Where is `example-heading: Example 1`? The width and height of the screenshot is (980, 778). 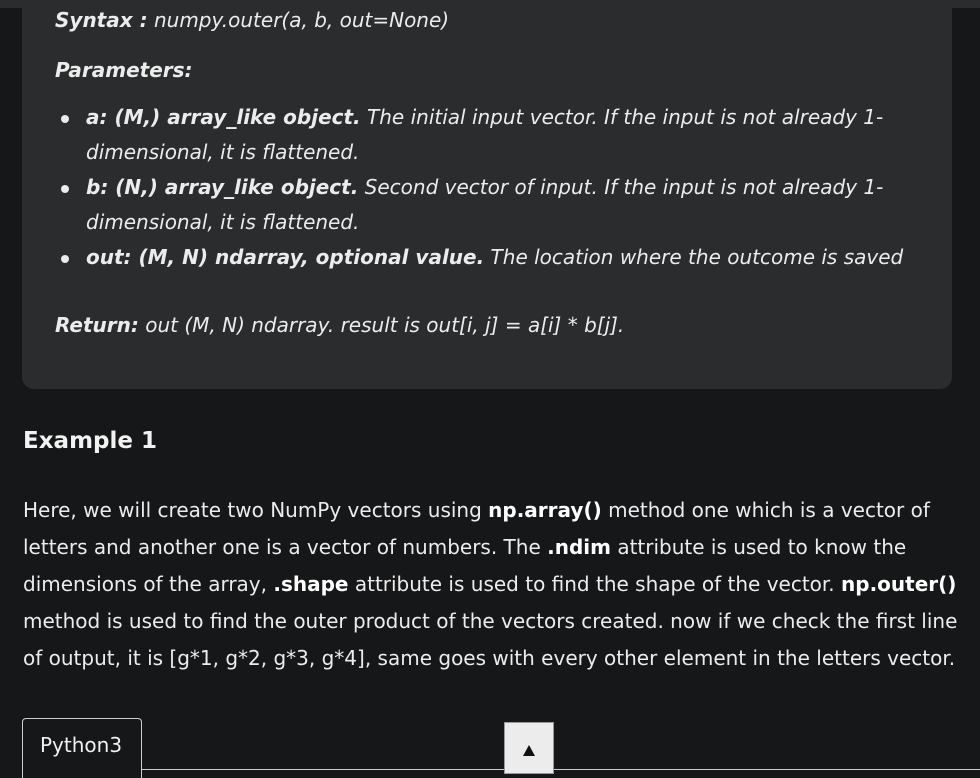 example-heading: Example 1 is located at coordinates (90, 441).